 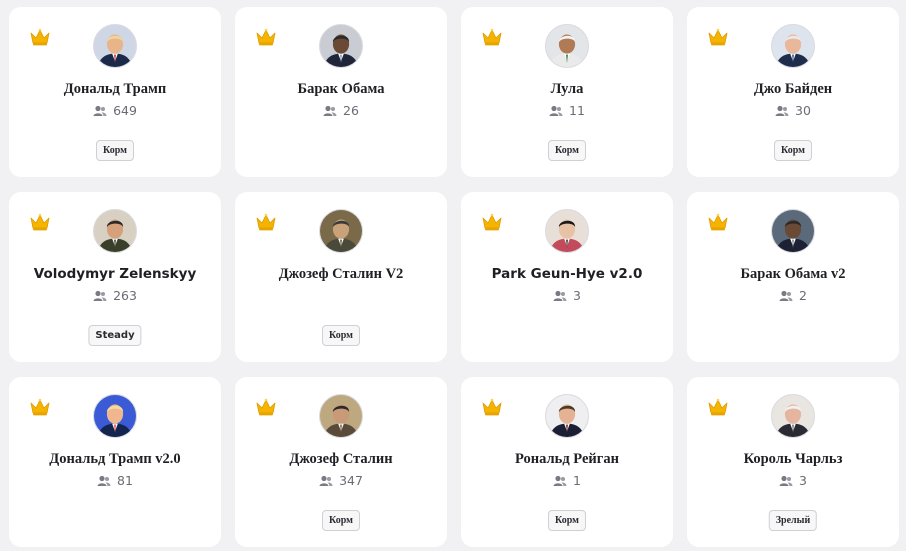 What do you see at coordinates (351, 480) in the screenshot?
I see `chat-count-value: 347` at bounding box center [351, 480].